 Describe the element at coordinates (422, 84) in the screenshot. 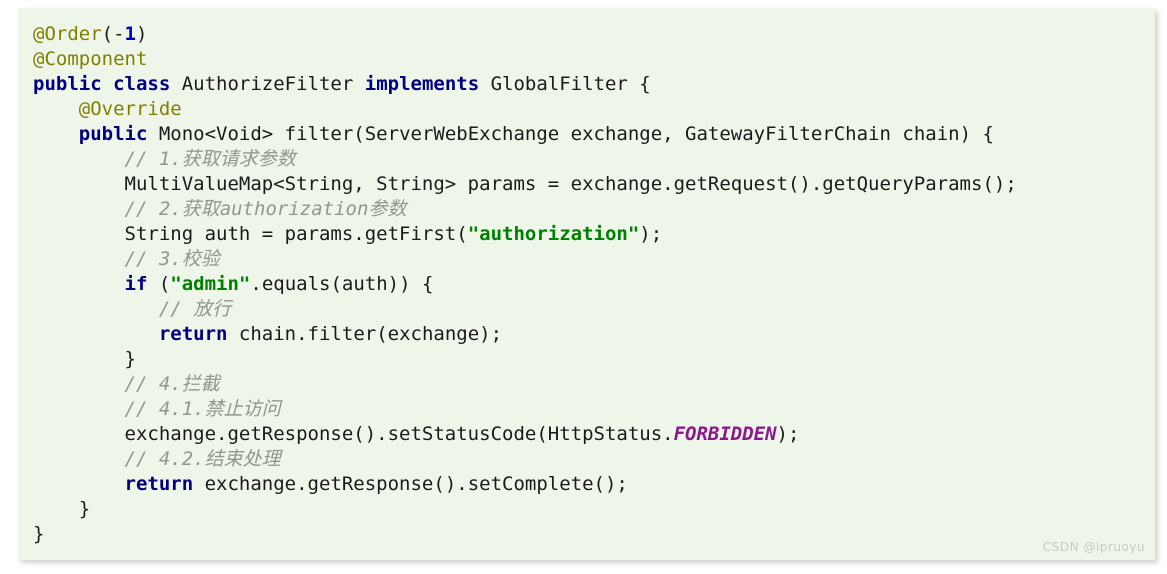

I see `code-token-keyword: implements` at that location.